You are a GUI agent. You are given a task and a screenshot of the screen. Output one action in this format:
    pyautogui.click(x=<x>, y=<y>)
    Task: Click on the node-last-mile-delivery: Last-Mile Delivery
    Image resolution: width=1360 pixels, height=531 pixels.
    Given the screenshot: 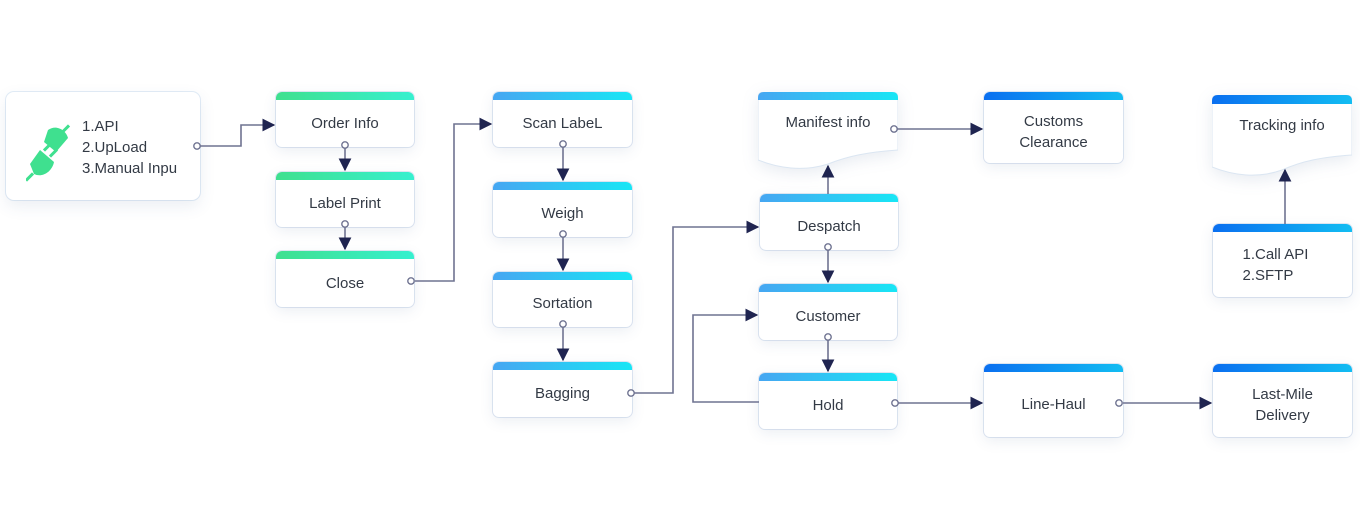 What is the action you would take?
    pyautogui.click(x=1282, y=400)
    